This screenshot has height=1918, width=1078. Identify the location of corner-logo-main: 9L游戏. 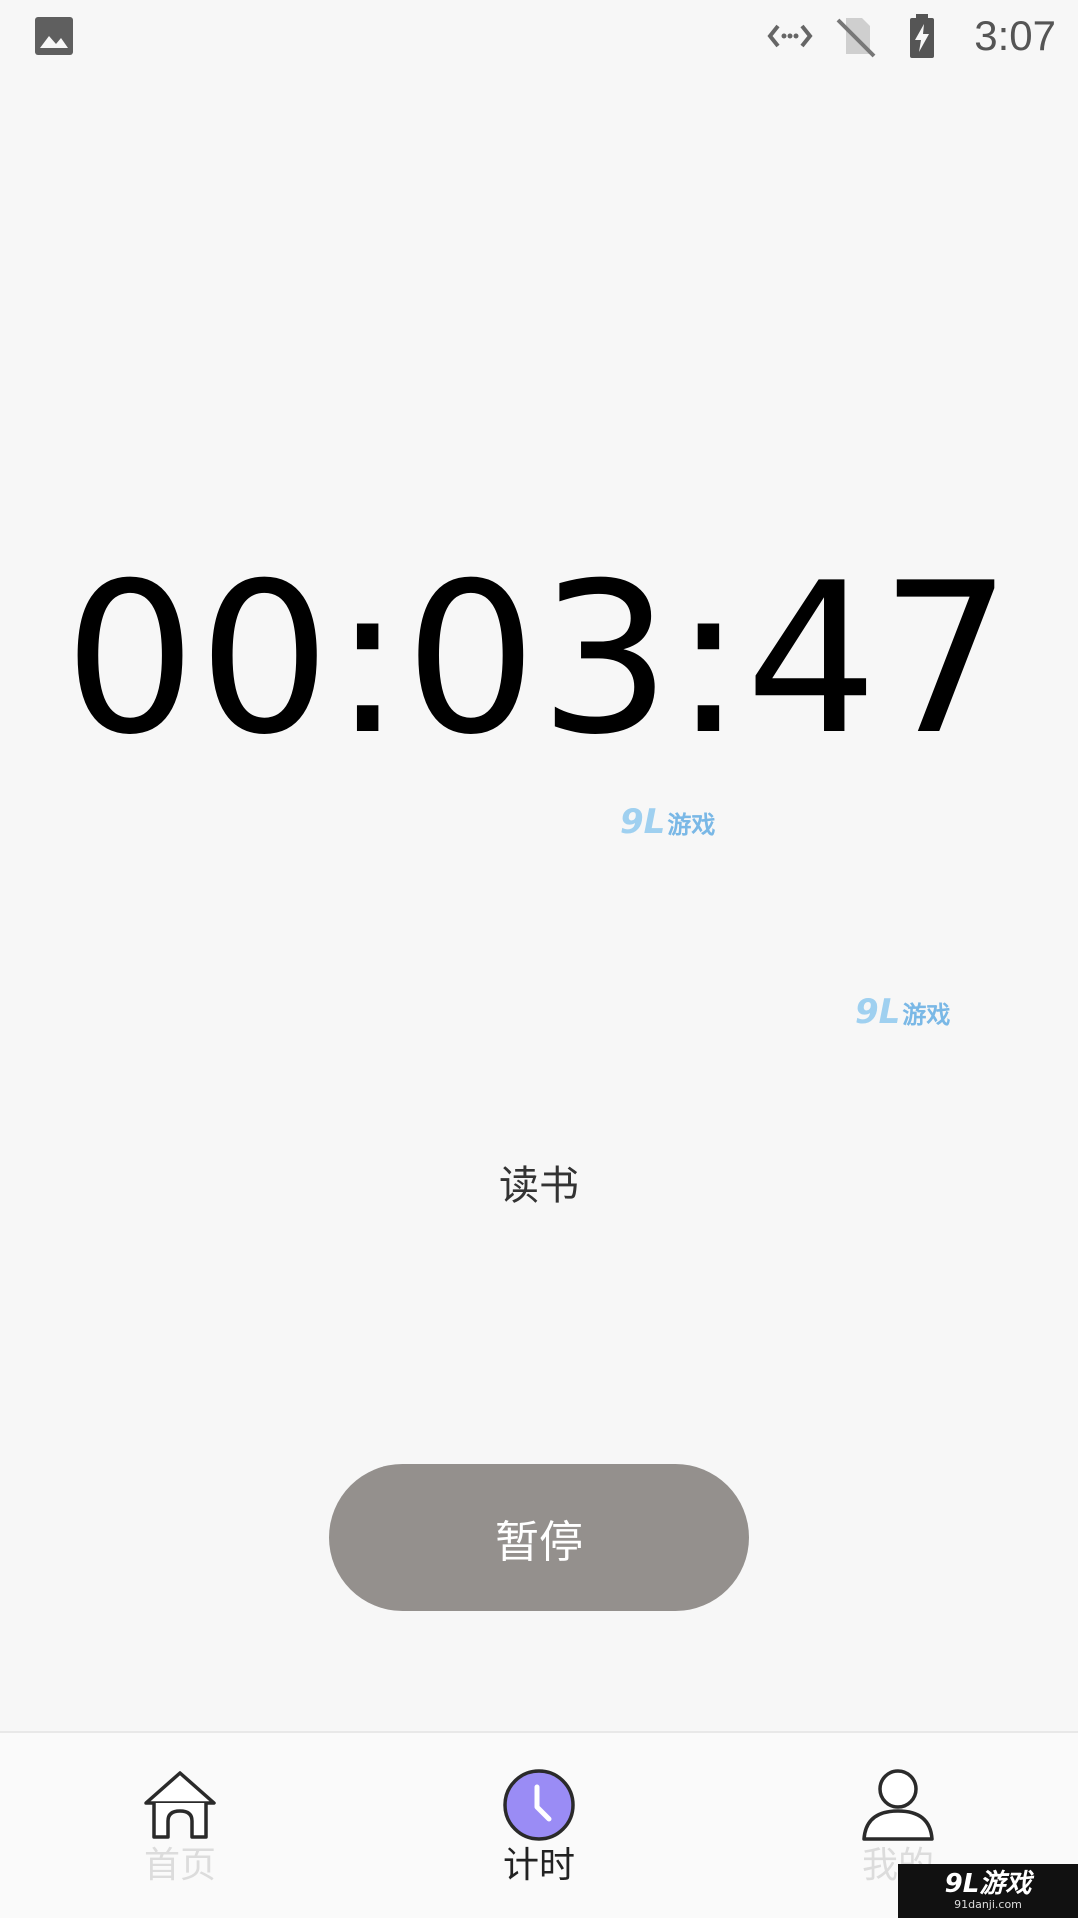
(988, 1884).